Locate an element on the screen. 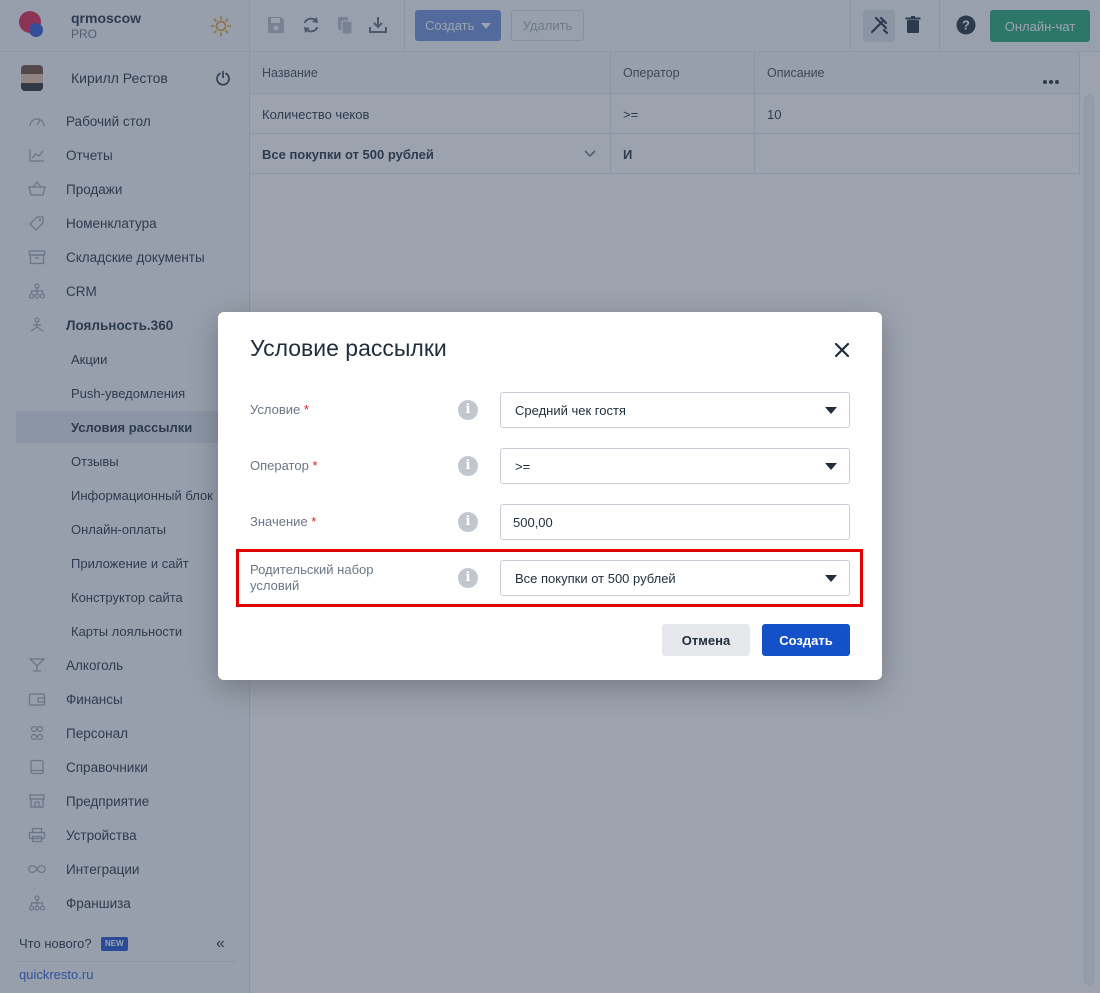  dialog-title: Условие рассылки is located at coordinates (348, 348).